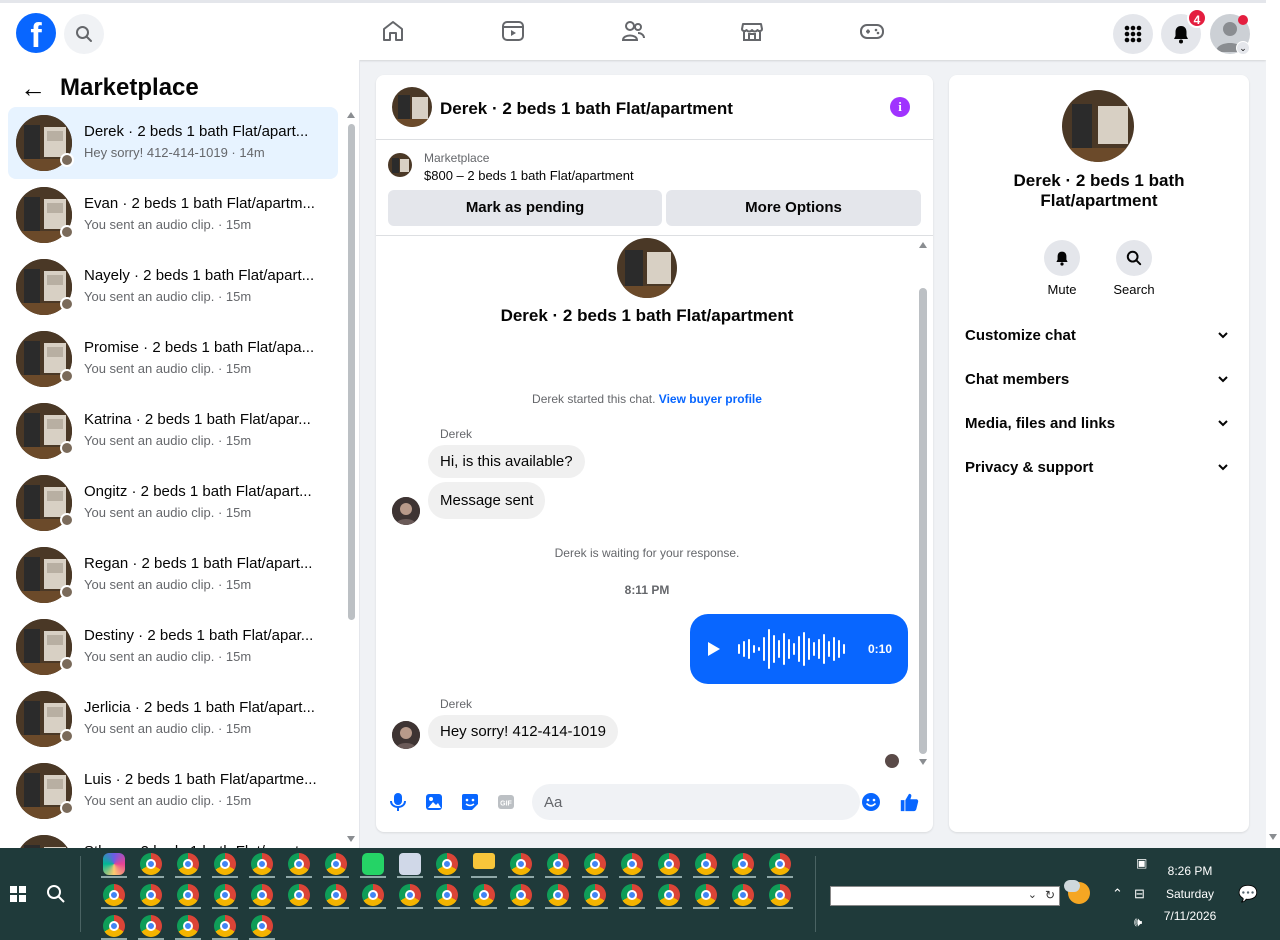 This screenshot has height=940, width=1280. What do you see at coordinates (351, 115) in the screenshot?
I see `scroll-up-arrow` at bounding box center [351, 115].